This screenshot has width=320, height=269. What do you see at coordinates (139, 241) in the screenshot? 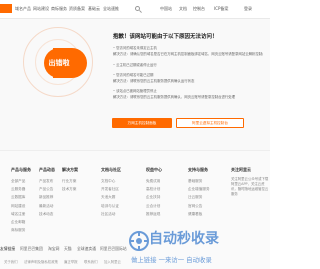
I see `watermark-logo-icon` at bounding box center [139, 241].